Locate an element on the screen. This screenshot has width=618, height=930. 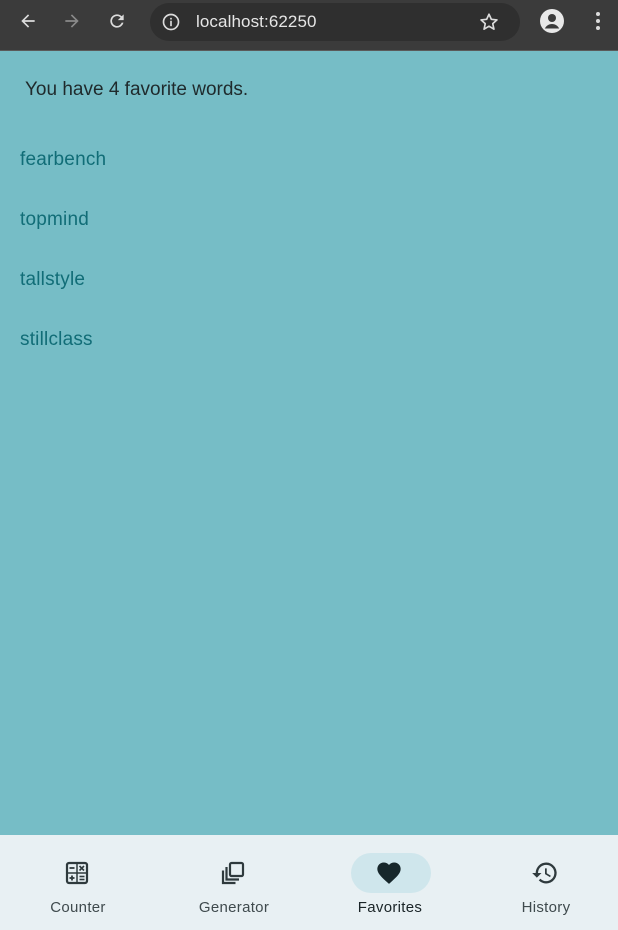
arrow-right-icon is located at coordinates (72, 21).